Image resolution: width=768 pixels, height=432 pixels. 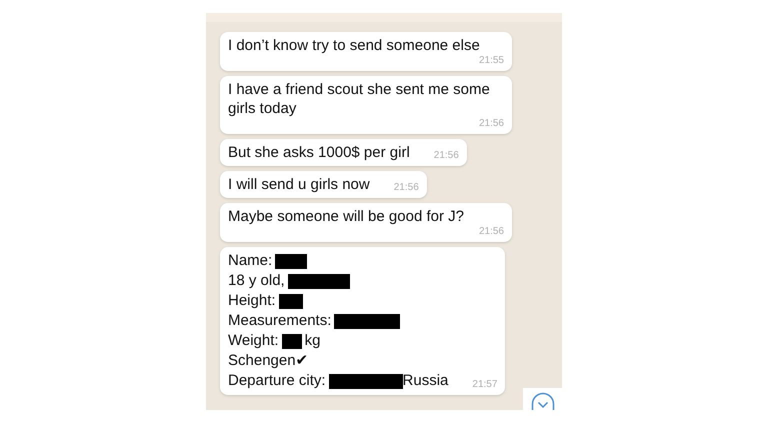 What do you see at coordinates (359, 99) in the screenshot?
I see `message-text: I have a friend scout she sent me some girls today` at bounding box center [359, 99].